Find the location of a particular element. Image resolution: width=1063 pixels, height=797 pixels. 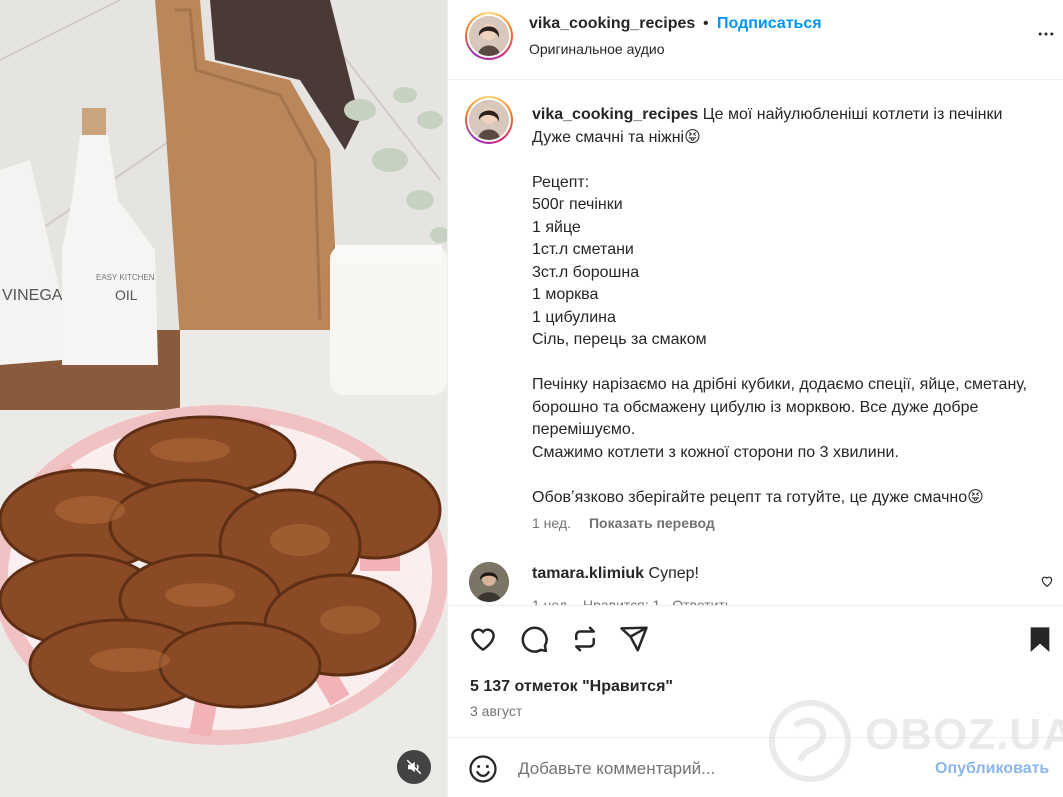

follow-button: Подписаться is located at coordinates (769, 24).